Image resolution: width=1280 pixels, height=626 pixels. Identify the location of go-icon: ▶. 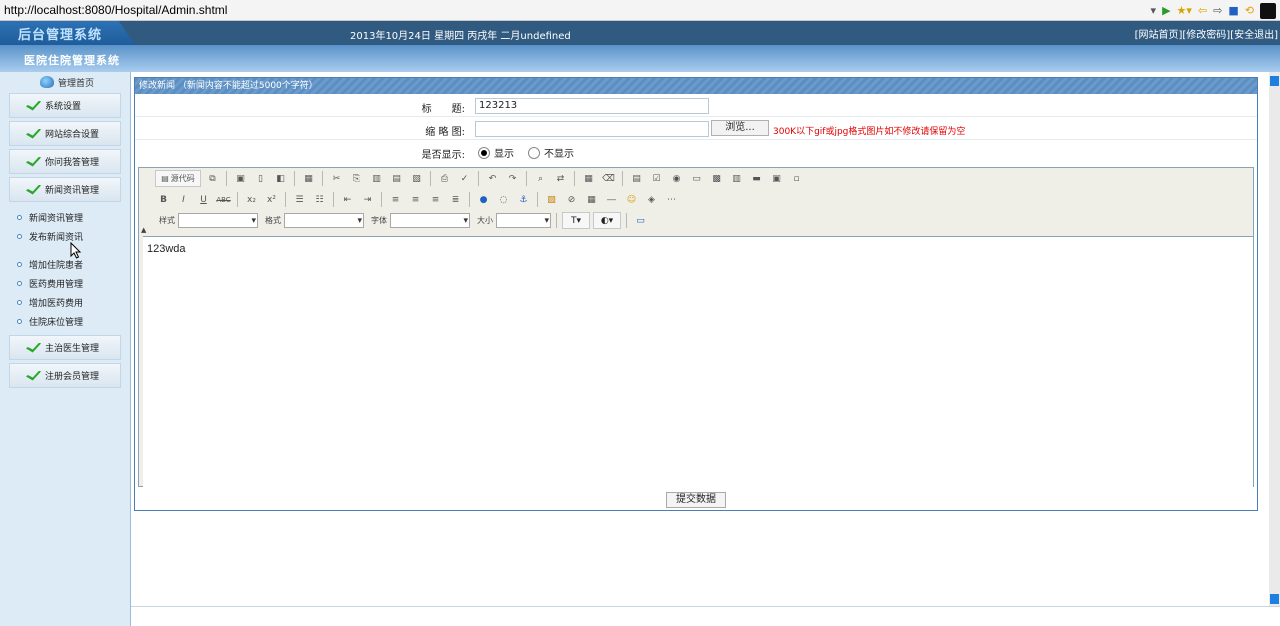
(1166, 10).